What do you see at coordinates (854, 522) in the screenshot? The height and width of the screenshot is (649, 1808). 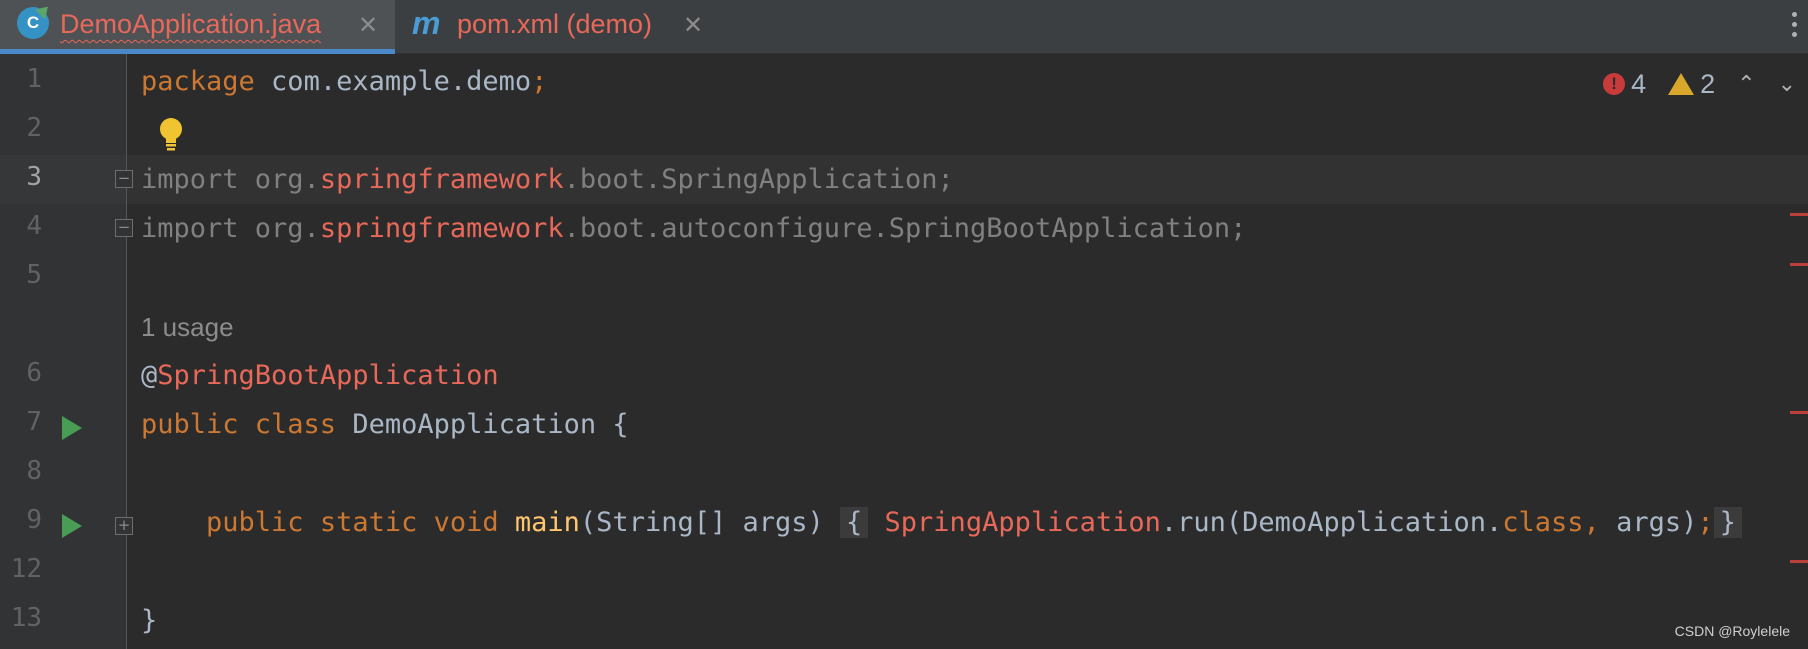 I see `folded-brace: {` at bounding box center [854, 522].